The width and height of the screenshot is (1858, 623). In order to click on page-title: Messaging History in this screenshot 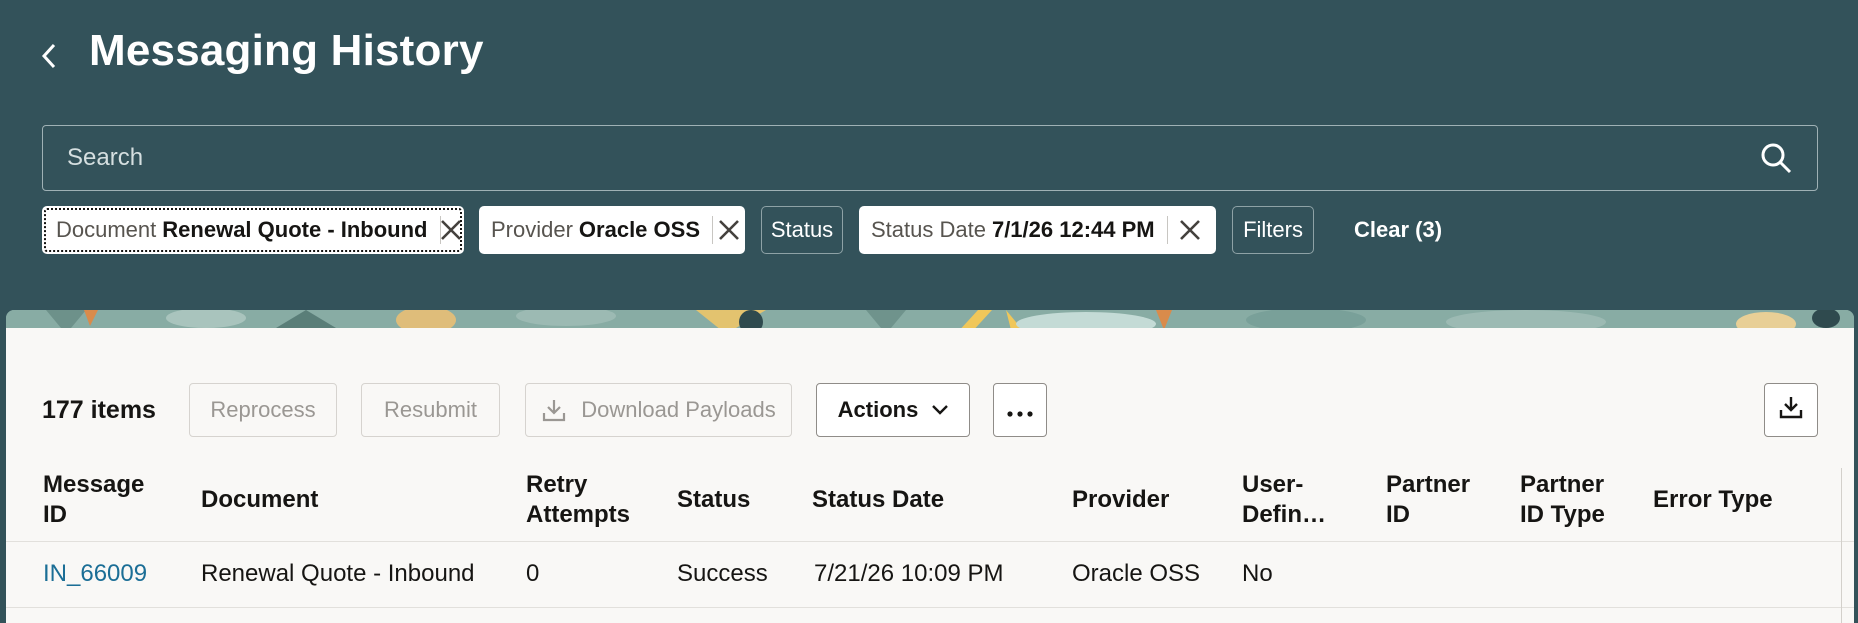, I will do `click(286, 50)`.